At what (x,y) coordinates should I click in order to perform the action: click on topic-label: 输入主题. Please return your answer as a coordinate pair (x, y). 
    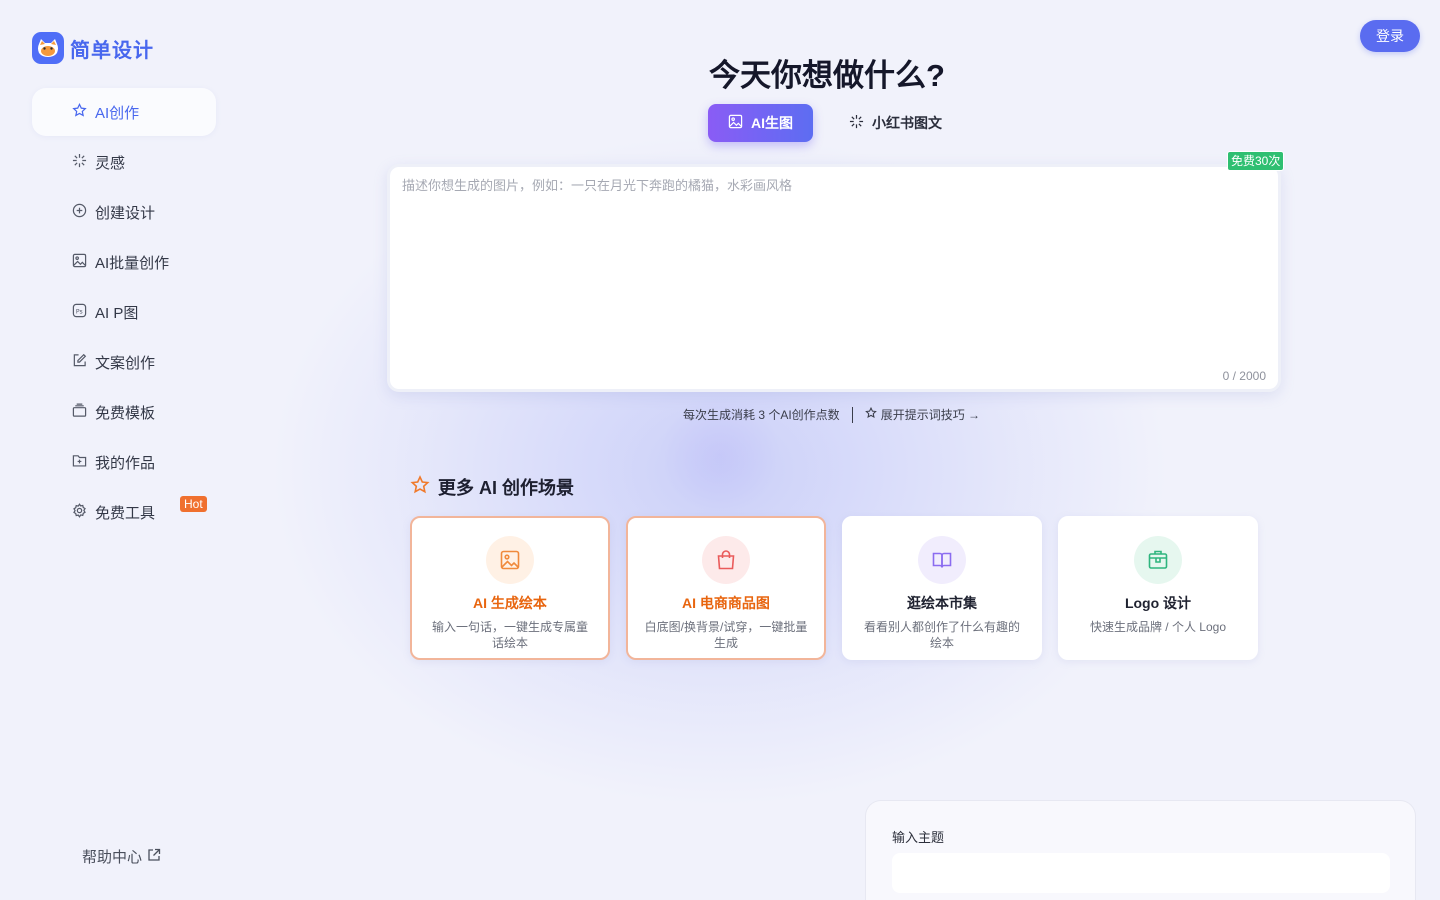
    Looking at the image, I should click on (918, 837).